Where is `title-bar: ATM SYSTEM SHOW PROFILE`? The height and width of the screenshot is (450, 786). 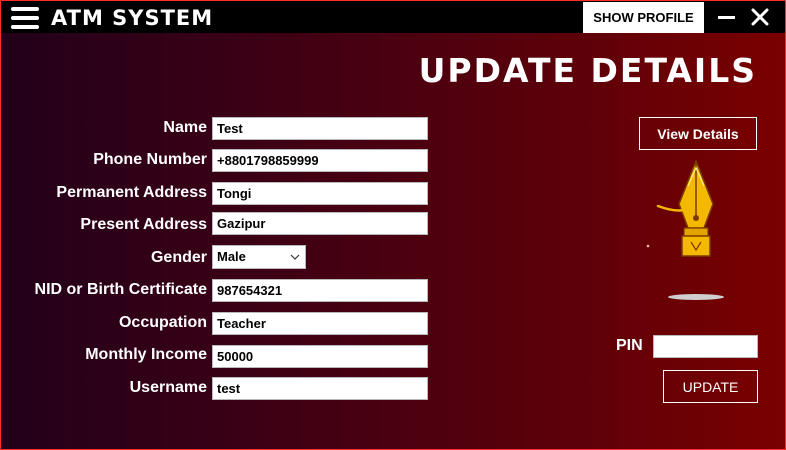 title-bar: ATM SYSTEM SHOW PROFILE is located at coordinates (393, 17).